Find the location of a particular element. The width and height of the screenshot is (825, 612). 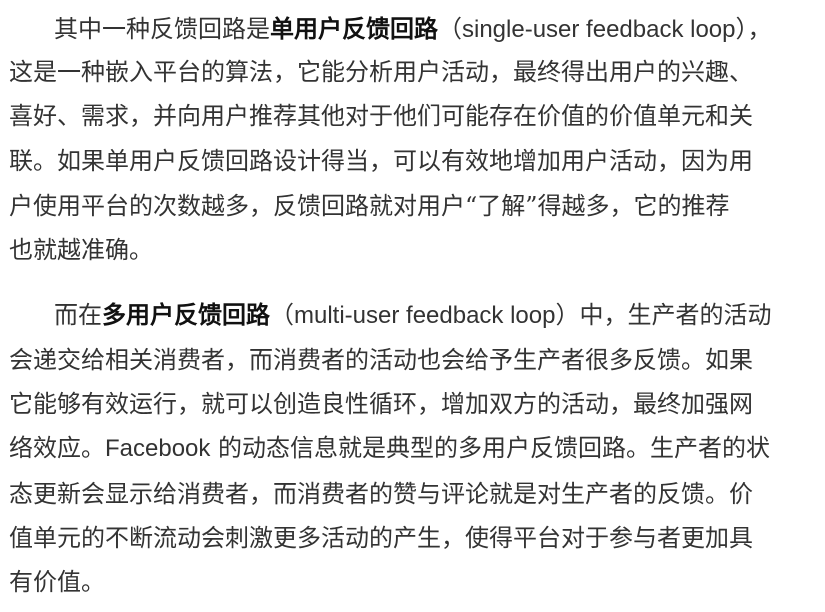

text-run: 的动态信息就是典型的多用户反馈回路。生产者的状 is located at coordinates (490, 448).